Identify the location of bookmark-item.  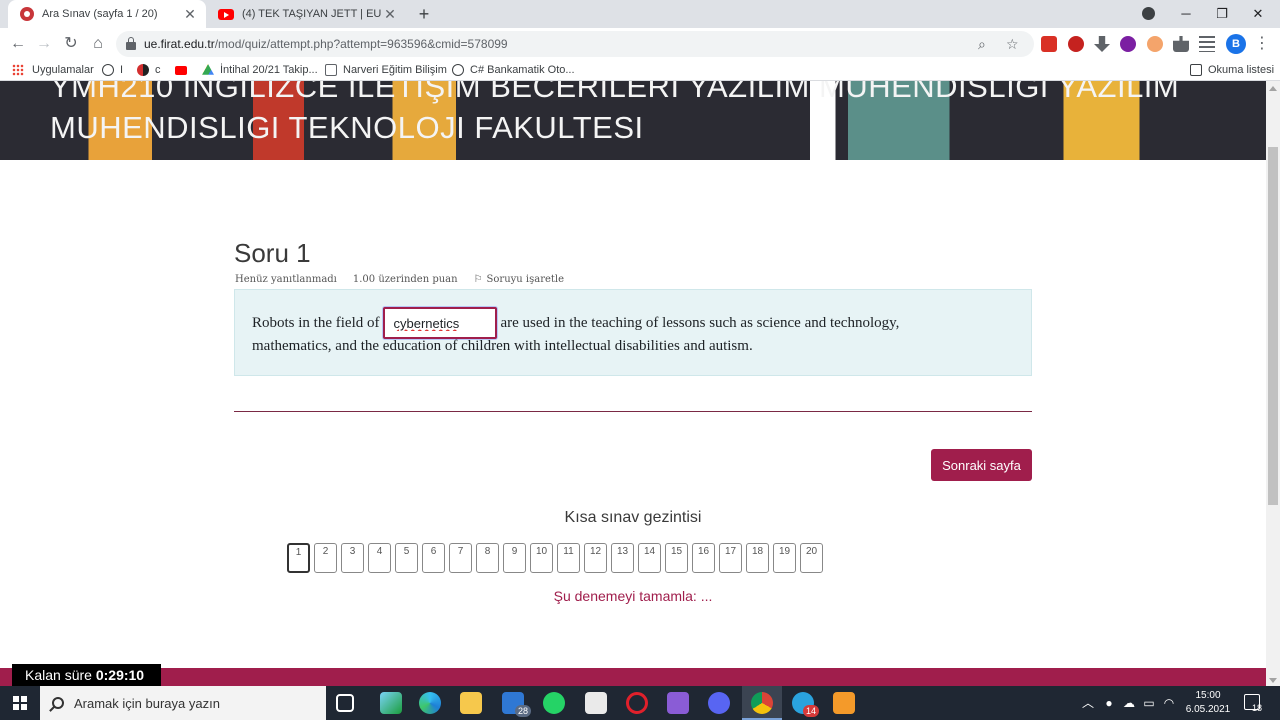
(184, 70).